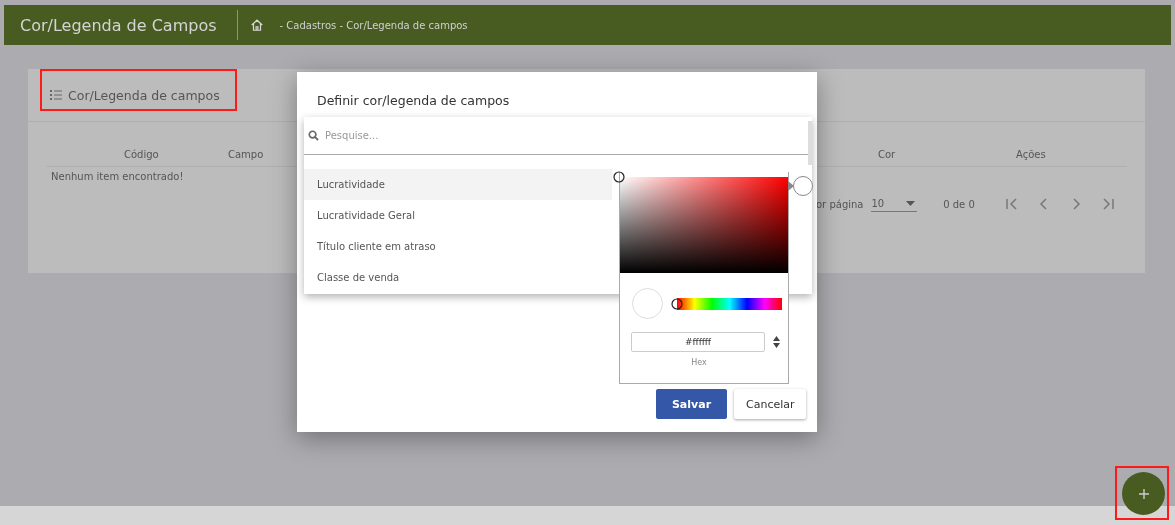 This screenshot has height=525, width=1175. What do you see at coordinates (373, 25) in the screenshot?
I see `breadcrumb: - Cadastros - Cor/Legenda de campos` at bounding box center [373, 25].